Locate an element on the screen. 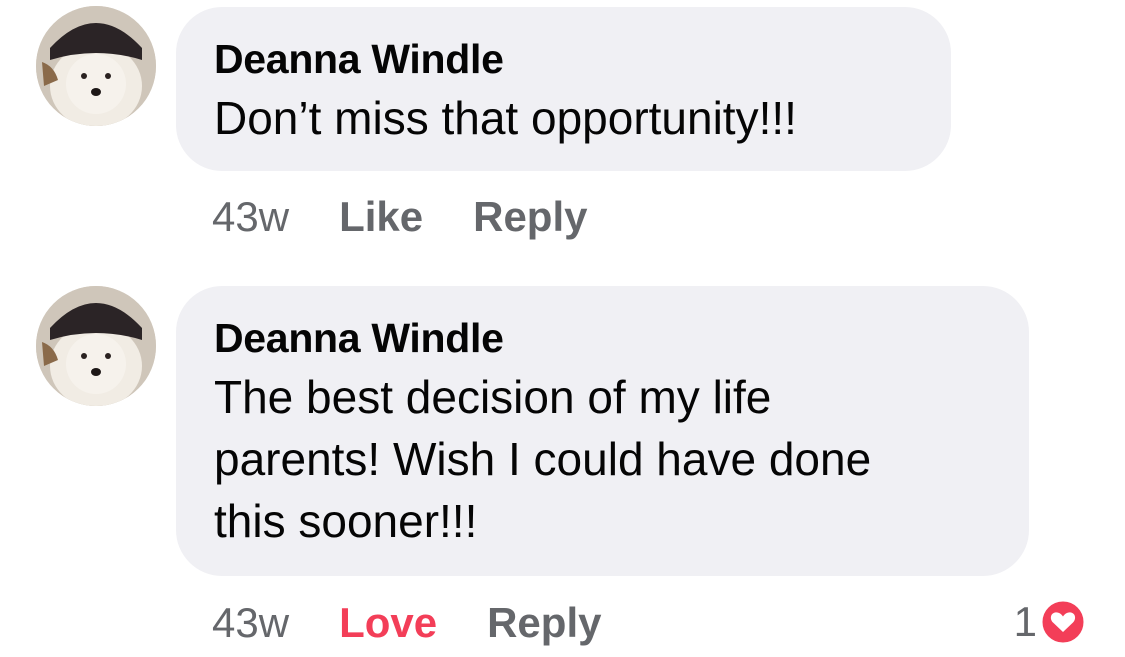  comment-text: Don’t miss that opportunity!!! is located at coordinates (505, 118).